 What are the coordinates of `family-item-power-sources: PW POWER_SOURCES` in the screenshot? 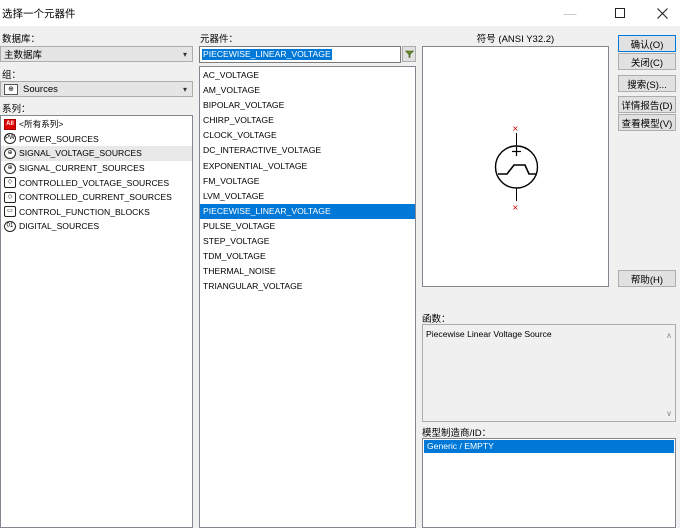 It's located at (96, 139).